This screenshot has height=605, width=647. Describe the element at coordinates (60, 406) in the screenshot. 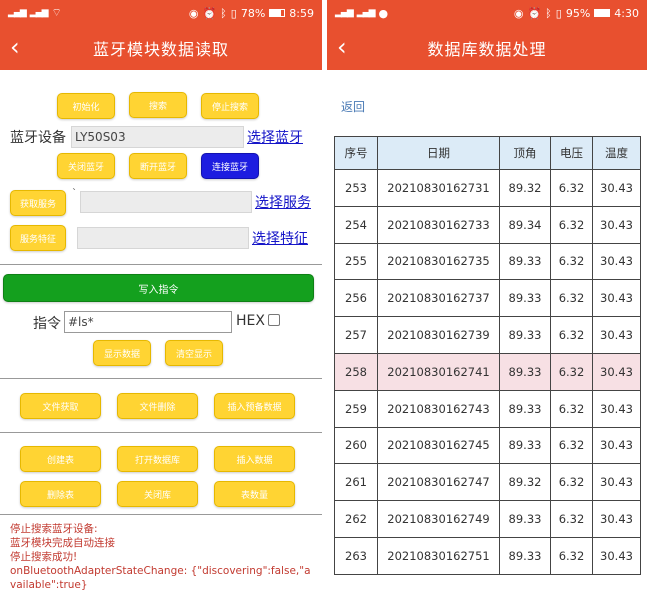

I see `file-get-button: 文件获取` at that location.